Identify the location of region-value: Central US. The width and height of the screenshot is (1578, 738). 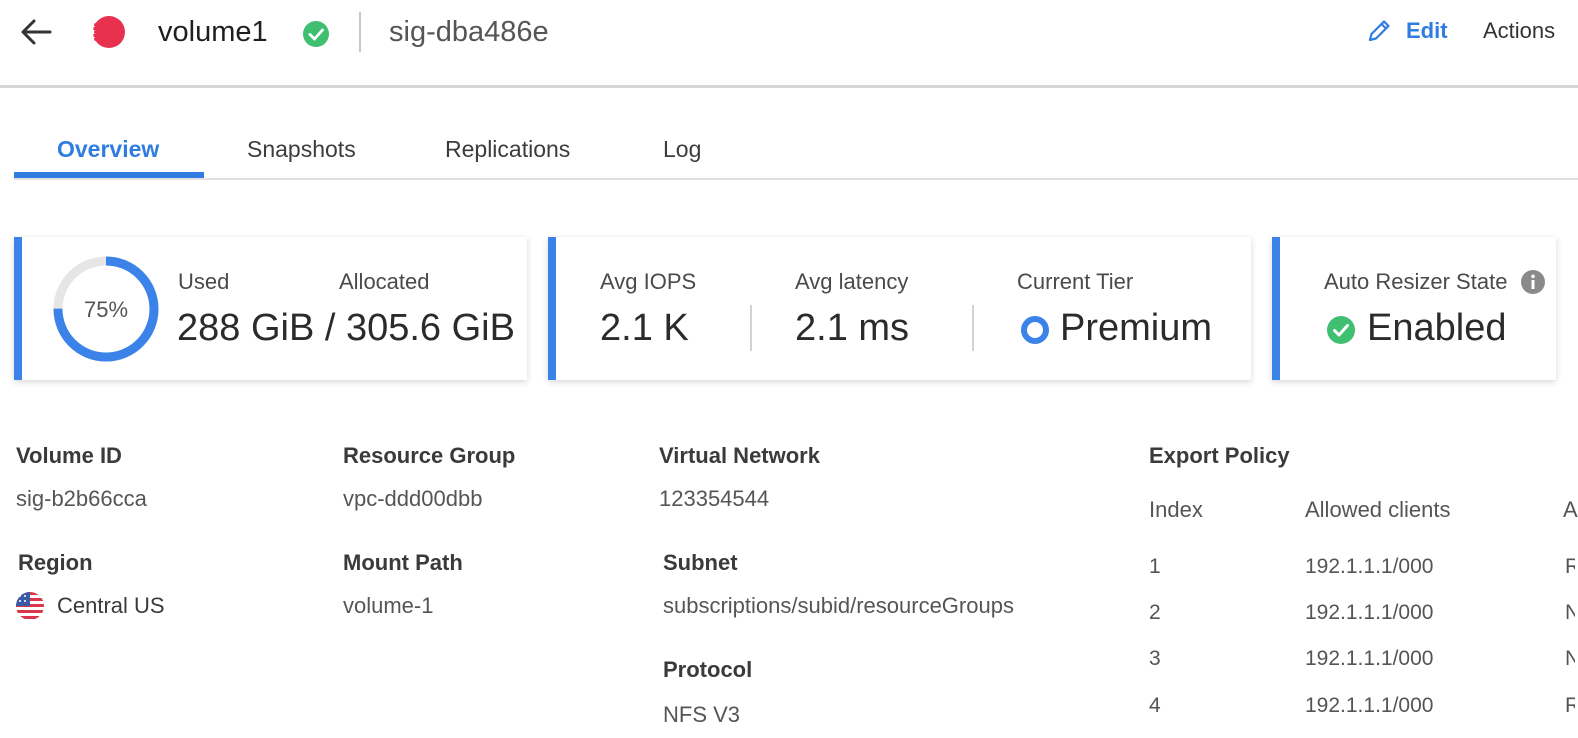
(111, 605).